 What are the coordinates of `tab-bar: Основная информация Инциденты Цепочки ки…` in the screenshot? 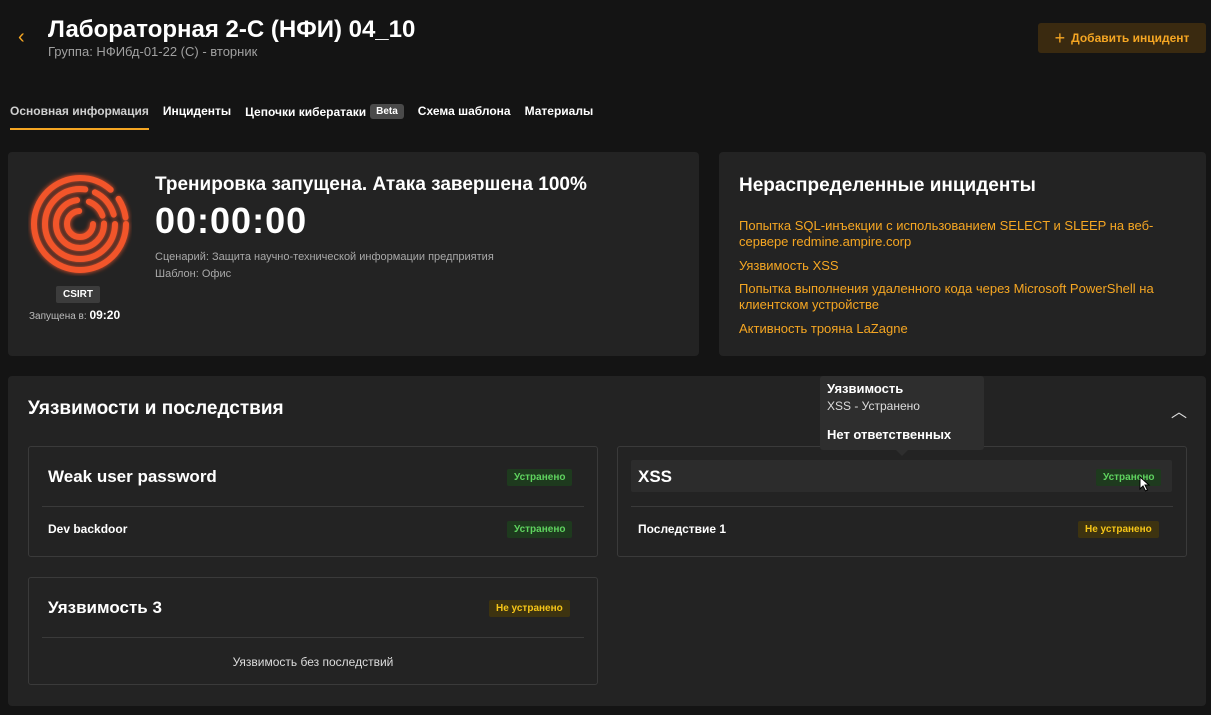 It's located at (301, 118).